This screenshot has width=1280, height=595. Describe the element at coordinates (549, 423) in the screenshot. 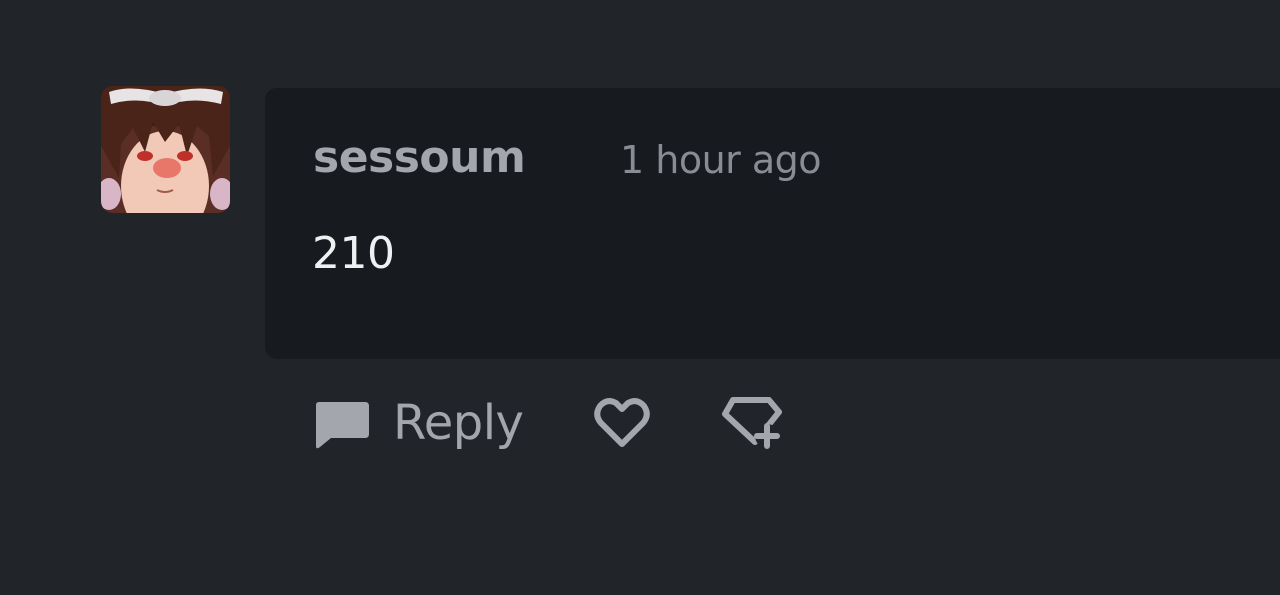

I see `comment-actions: Reply` at that location.